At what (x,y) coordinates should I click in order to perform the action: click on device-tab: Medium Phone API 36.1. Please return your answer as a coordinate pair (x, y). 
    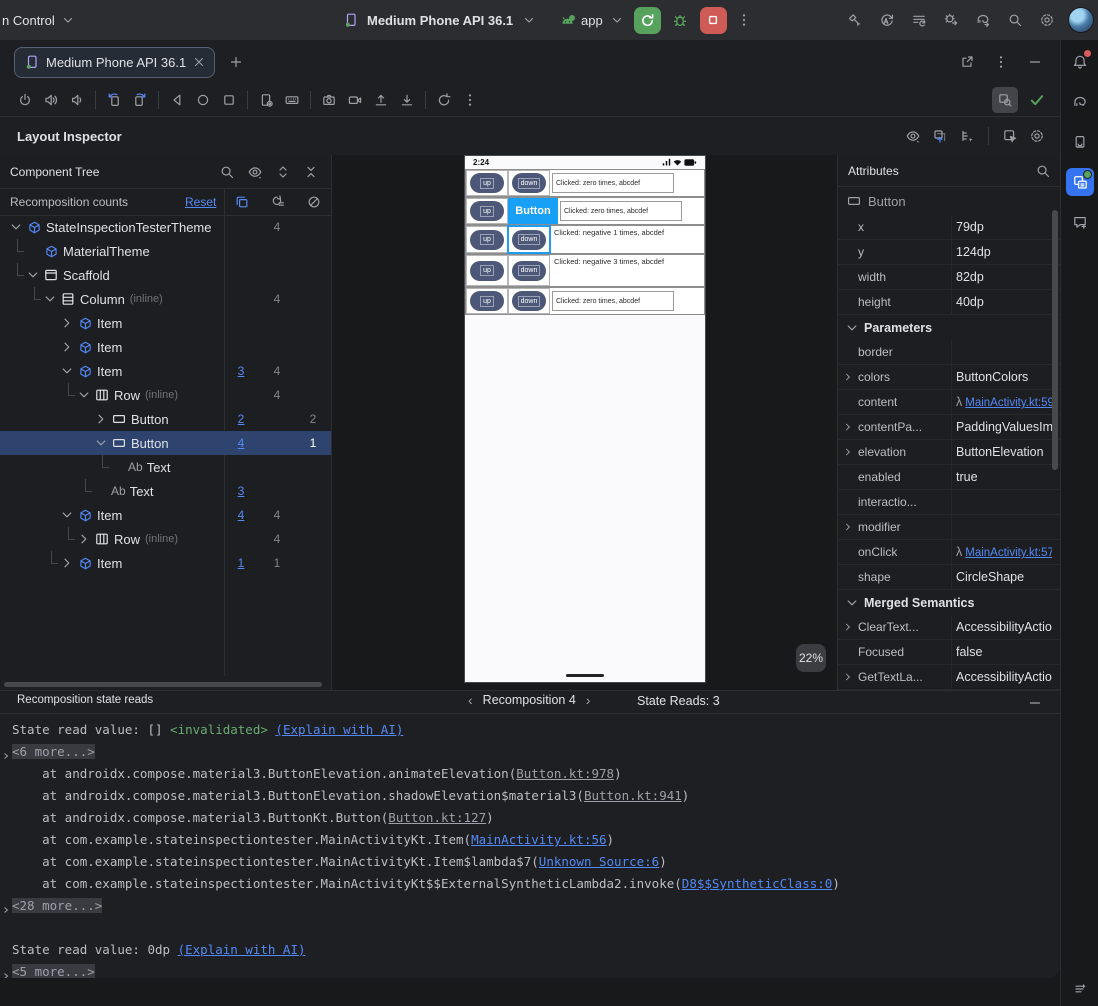
    Looking at the image, I should click on (115, 62).